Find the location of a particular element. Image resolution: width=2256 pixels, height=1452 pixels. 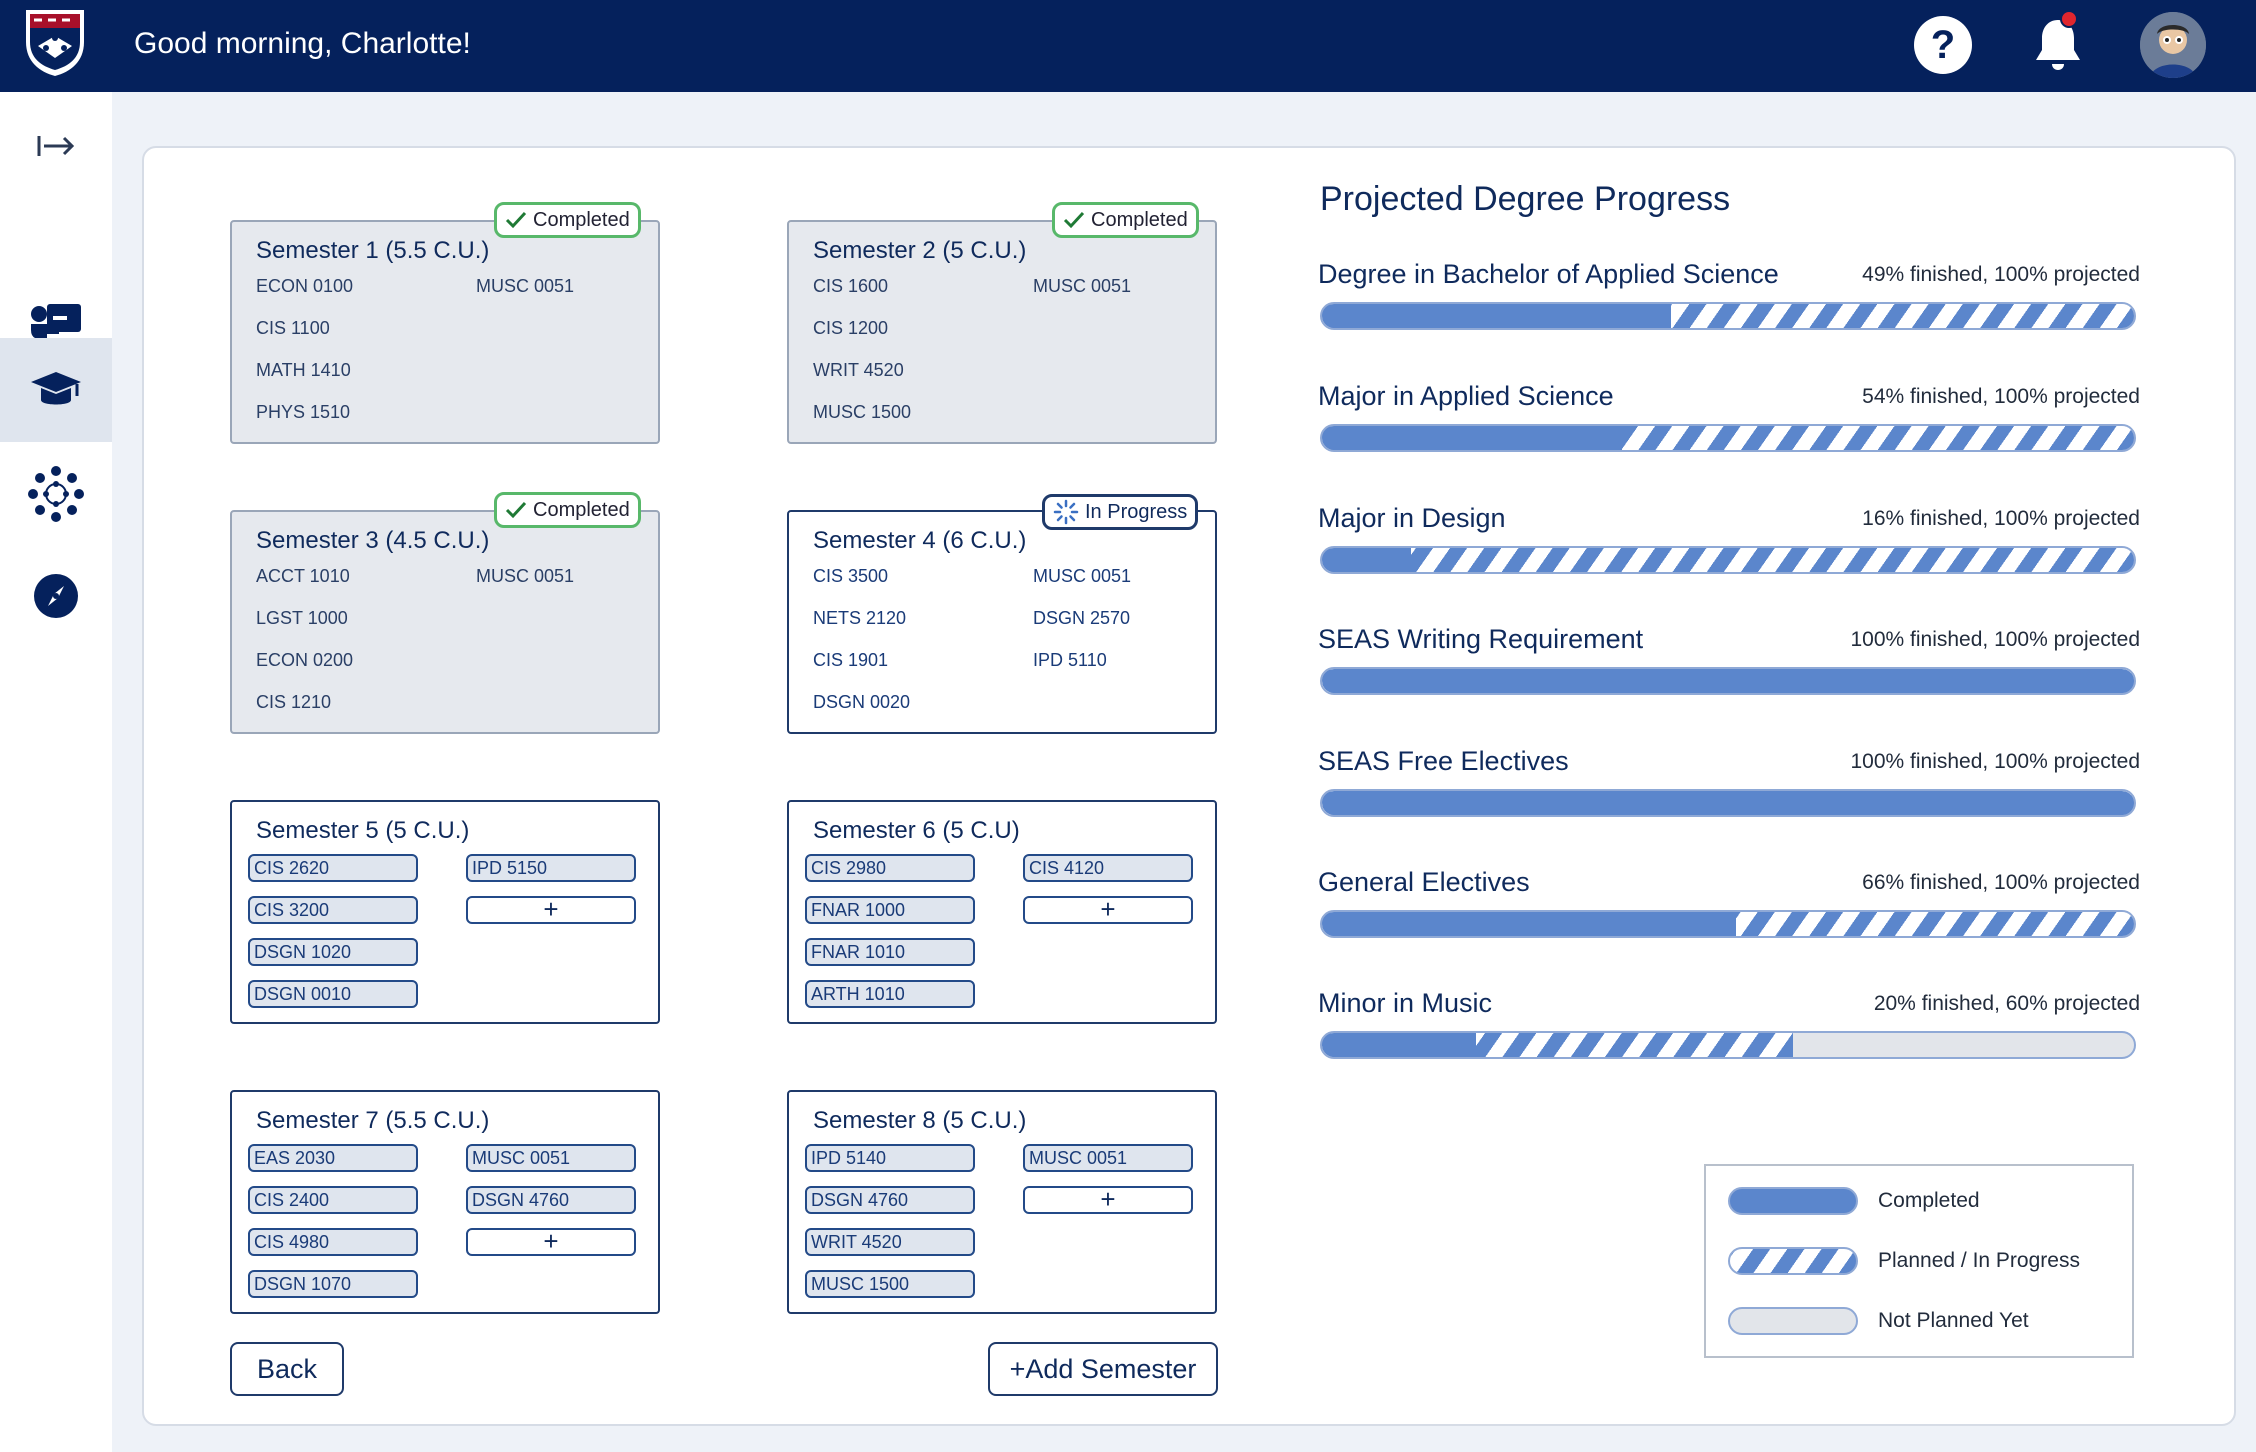

course-chip: ARTH 1010 is located at coordinates (890, 994).